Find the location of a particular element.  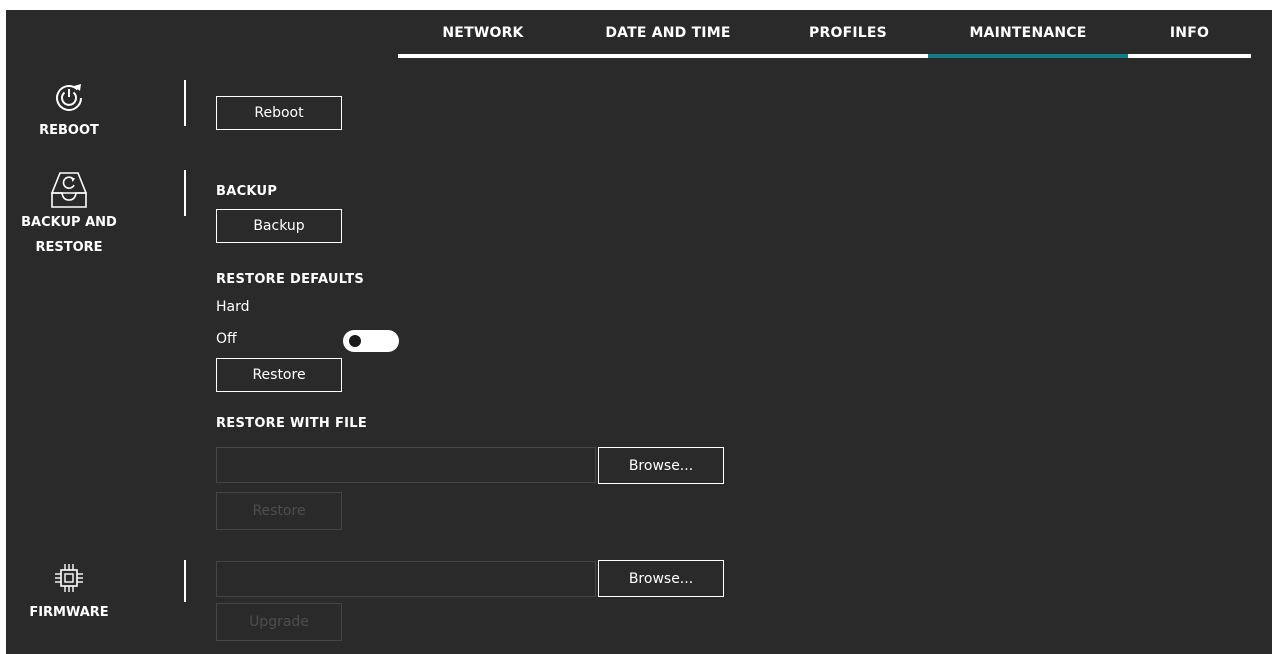

tab-active-underline is located at coordinates (1028, 56).